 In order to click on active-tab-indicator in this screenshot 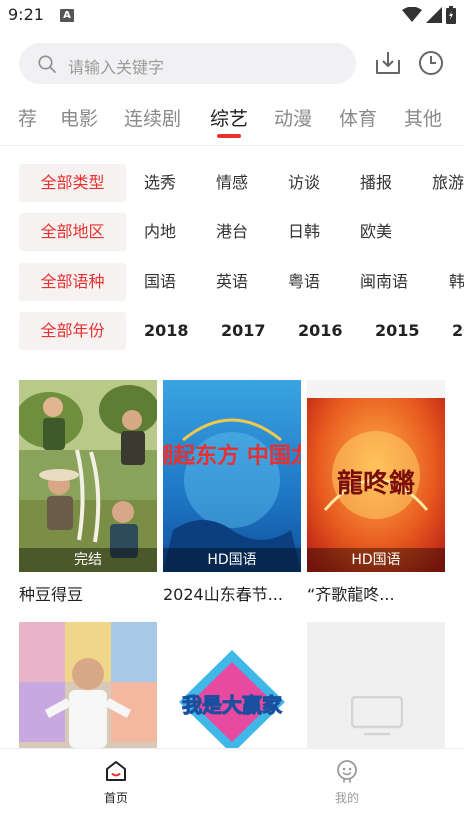, I will do `click(229, 136)`.